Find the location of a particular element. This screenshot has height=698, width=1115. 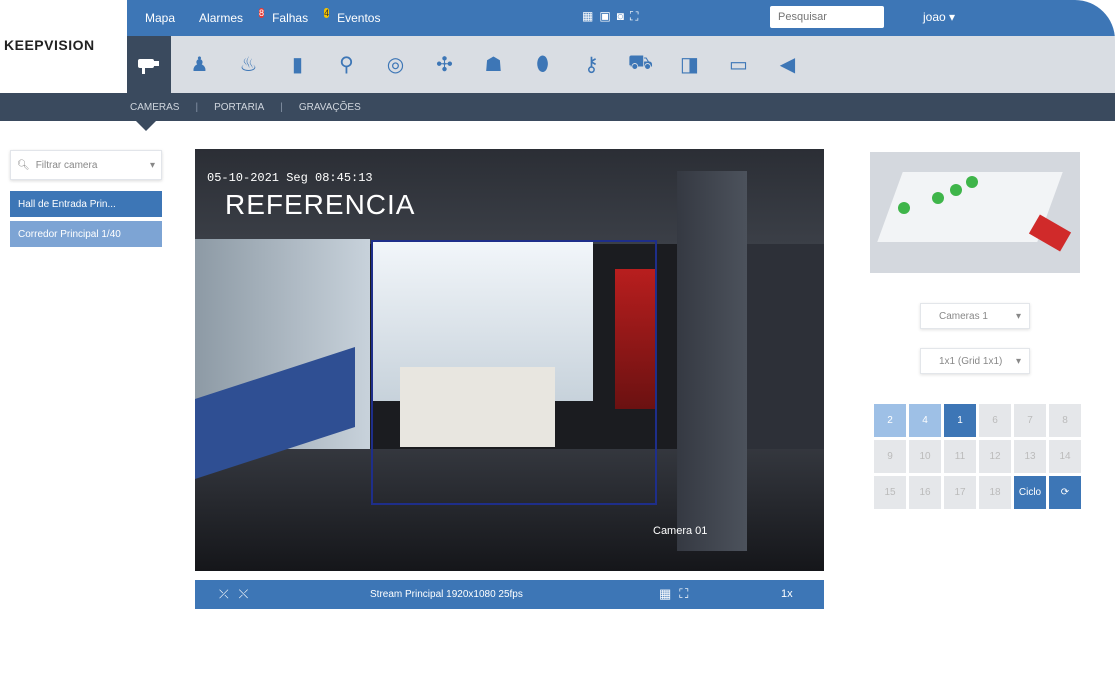

zoom-level: 1x is located at coordinates (787, 594).